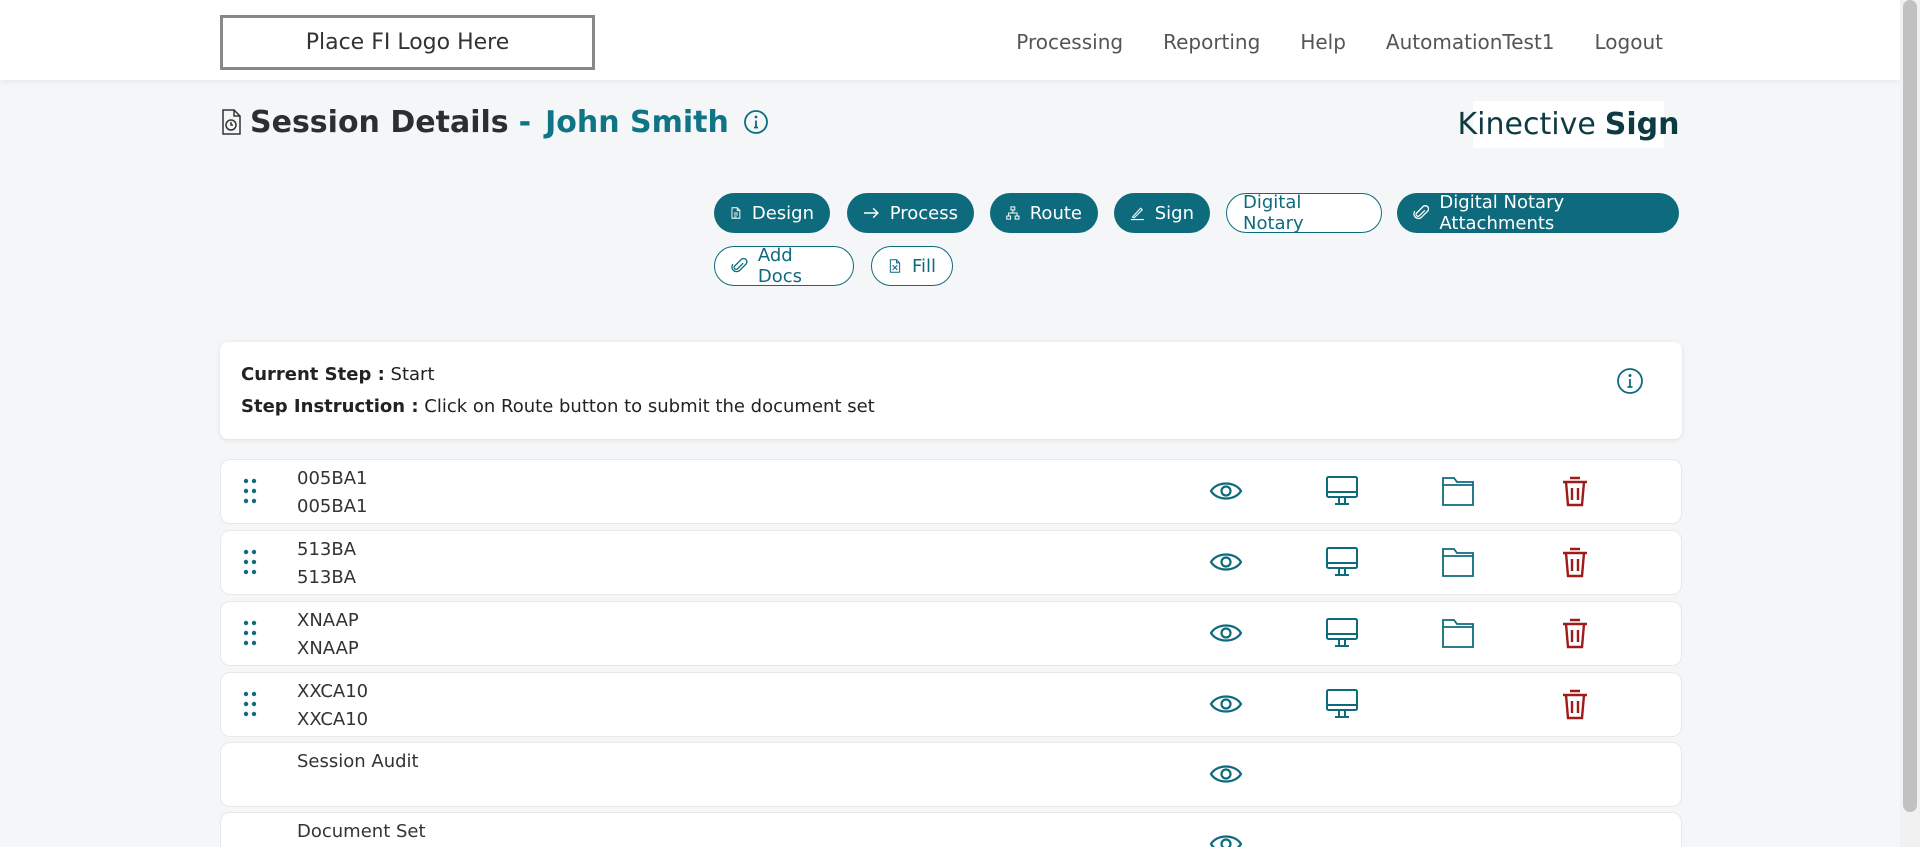 The height and width of the screenshot is (847, 1920). I want to click on document-name: XNAAP, so click(328, 620).